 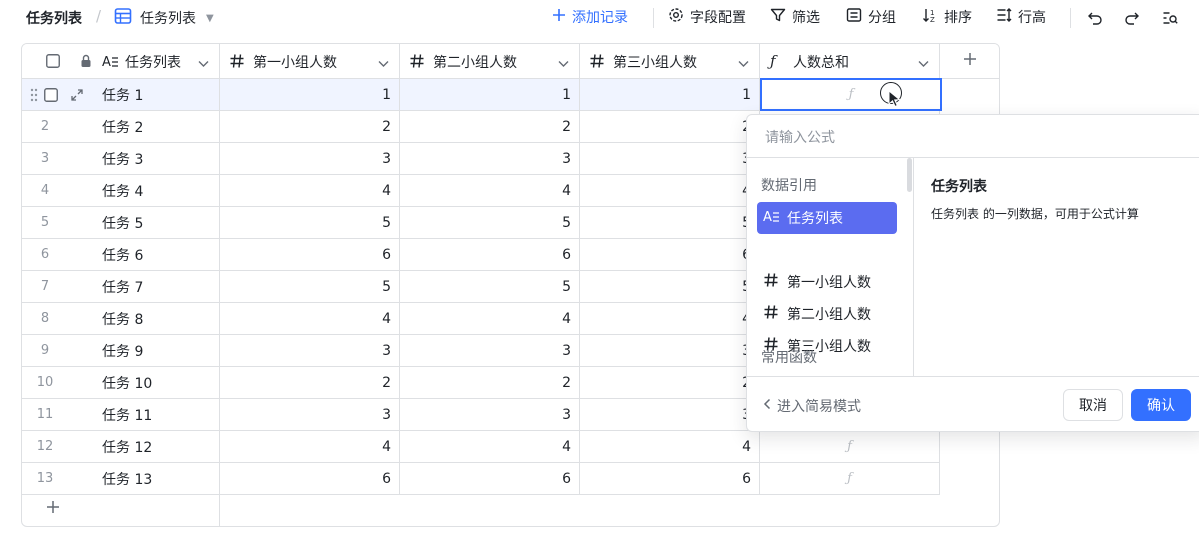 What do you see at coordinates (973, 376) in the screenshot?
I see `divider` at bounding box center [973, 376].